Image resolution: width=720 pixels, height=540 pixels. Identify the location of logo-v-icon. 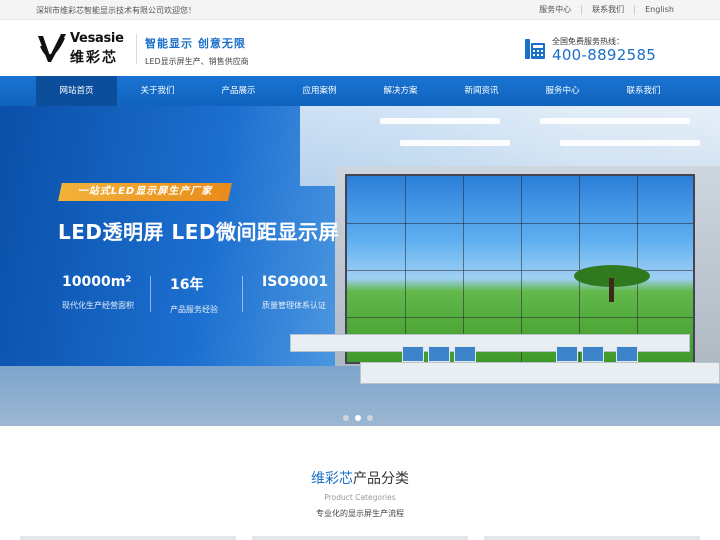
(52, 48).